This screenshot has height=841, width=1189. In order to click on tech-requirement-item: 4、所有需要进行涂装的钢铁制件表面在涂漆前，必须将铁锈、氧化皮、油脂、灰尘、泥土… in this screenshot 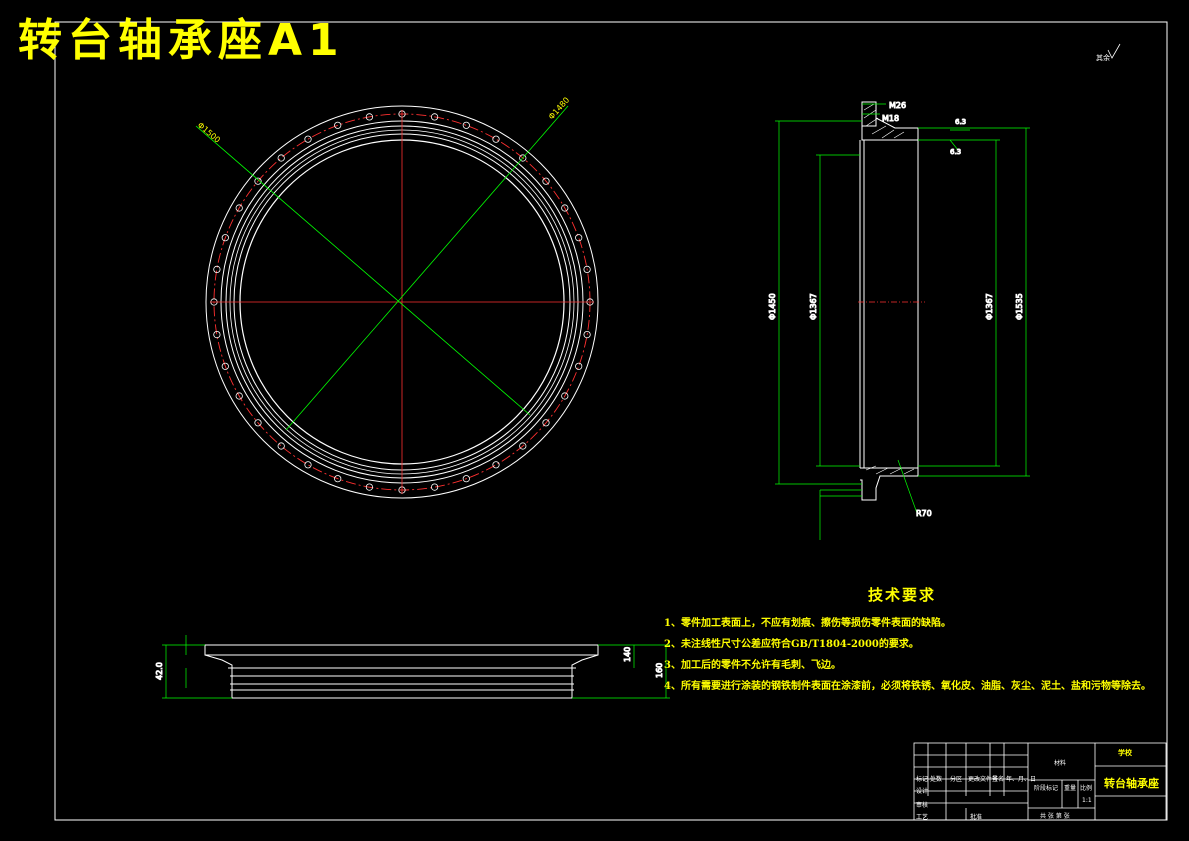, I will do `click(907, 686)`.